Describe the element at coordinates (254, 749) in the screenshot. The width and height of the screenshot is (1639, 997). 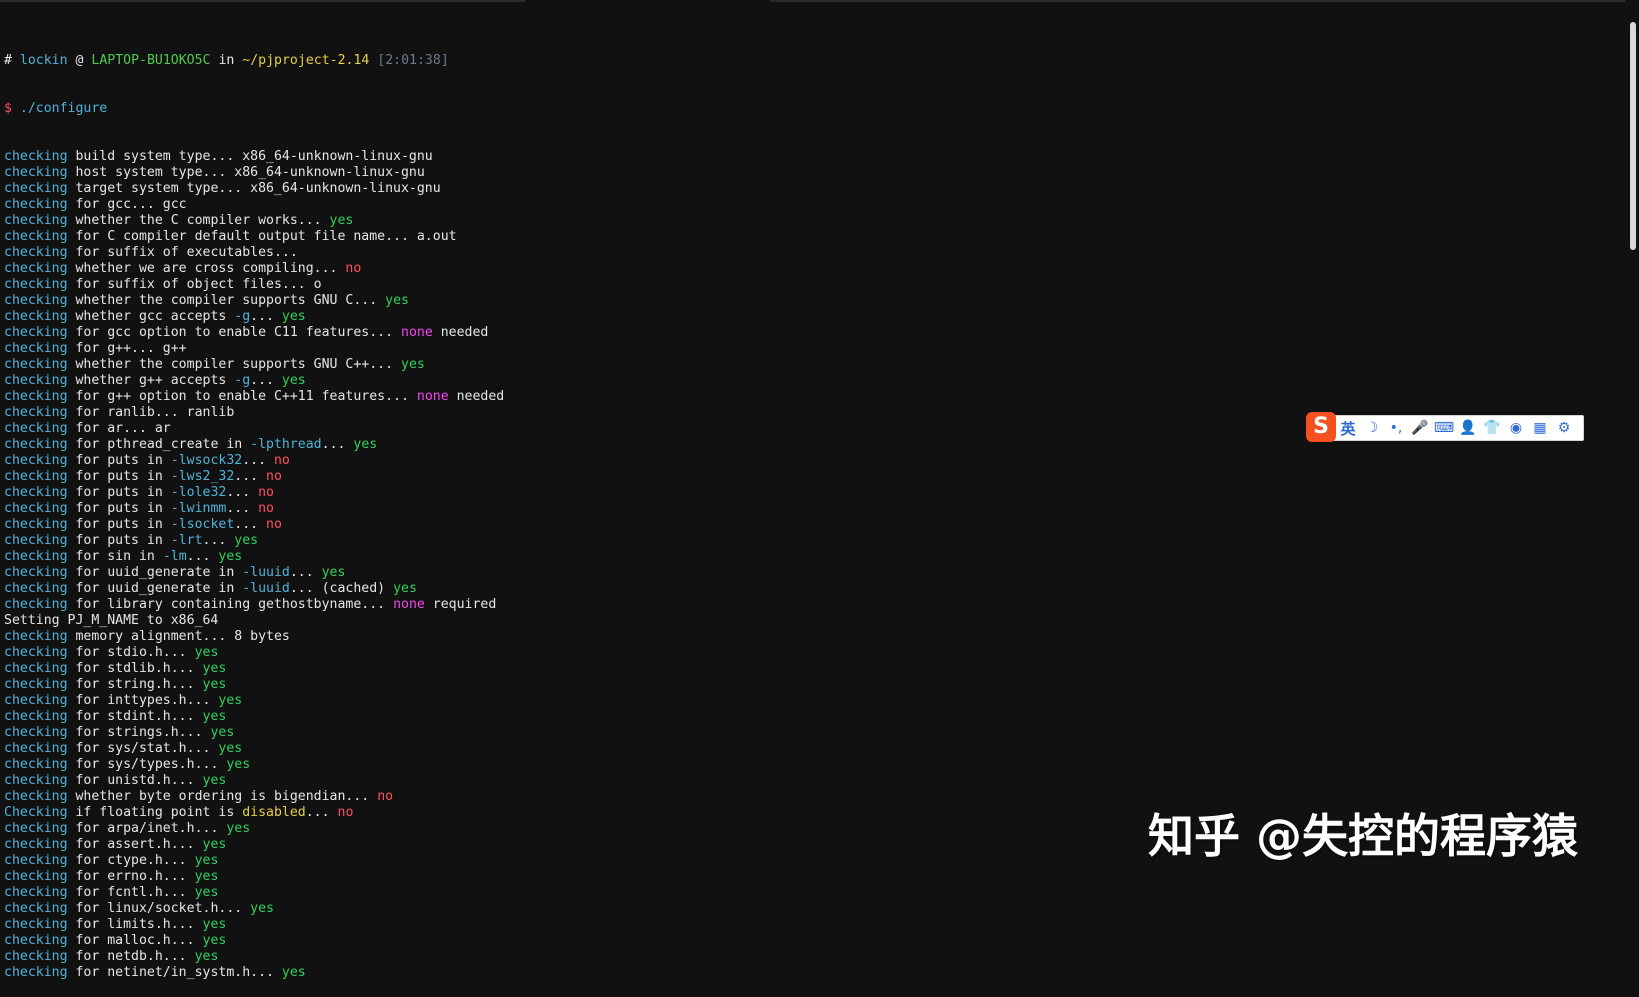
I see `output-line: checking for sys/stat.h... yes` at that location.